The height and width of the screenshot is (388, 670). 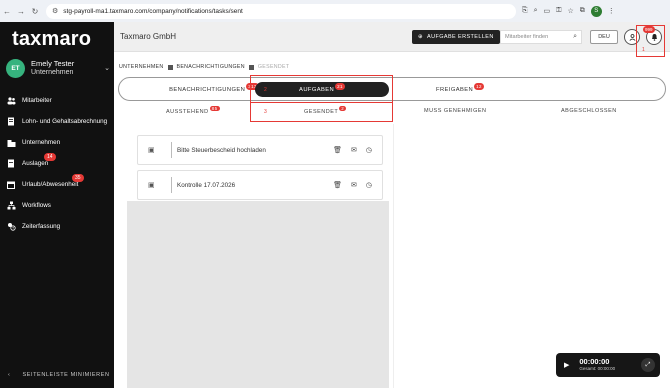 I want to click on employee-search-input: Mitarbeiter finden ⌕, so click(x=541, y=37).